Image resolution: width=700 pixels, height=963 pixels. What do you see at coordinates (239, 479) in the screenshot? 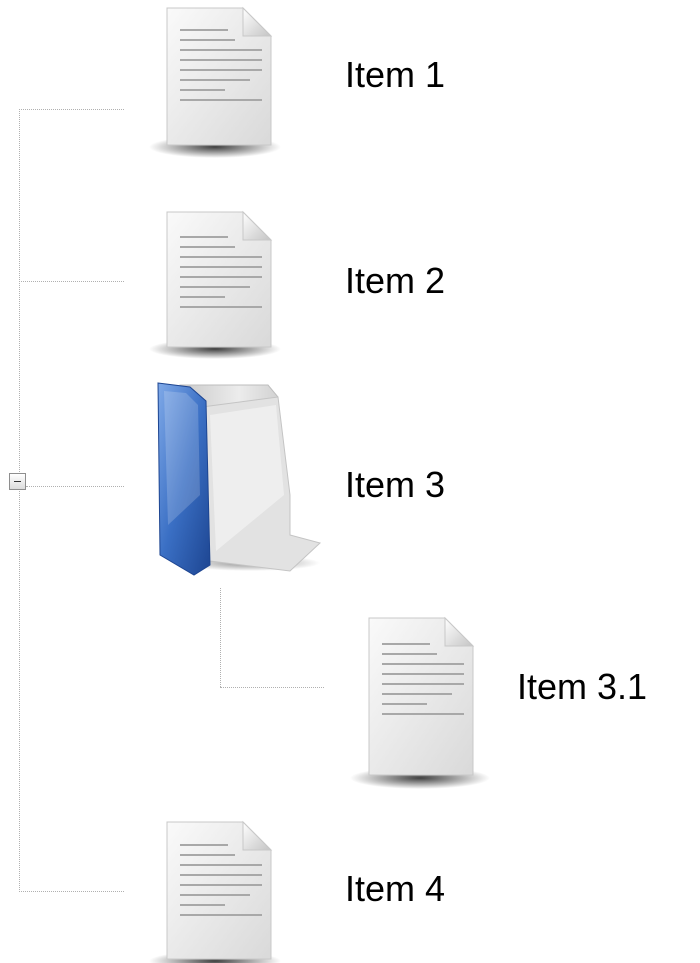
I see `folder-icon` at bounding box center [239, 479].